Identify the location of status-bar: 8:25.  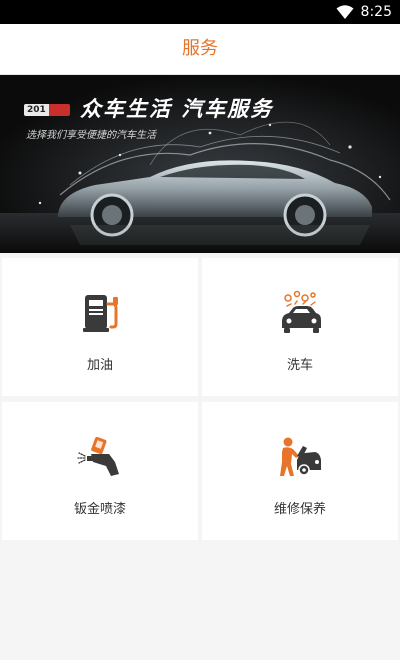
(200, 12).